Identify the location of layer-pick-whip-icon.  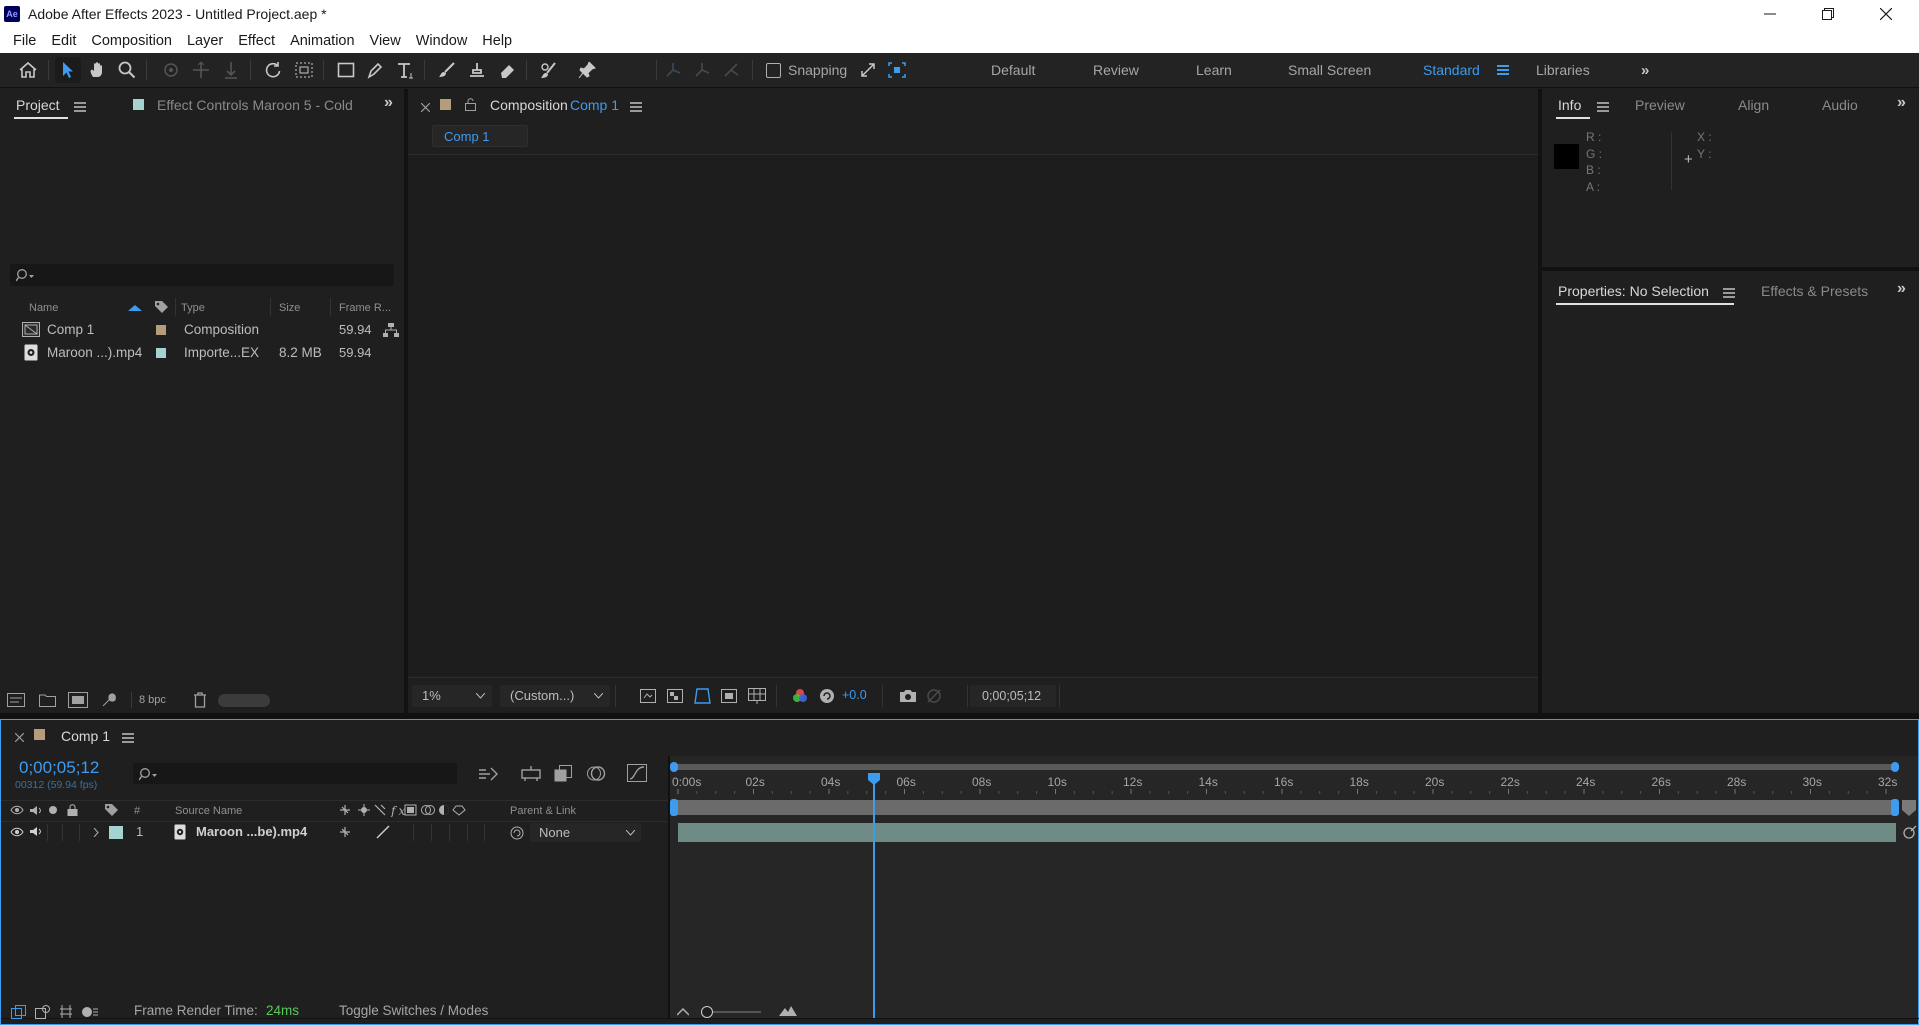
(1910, 832).